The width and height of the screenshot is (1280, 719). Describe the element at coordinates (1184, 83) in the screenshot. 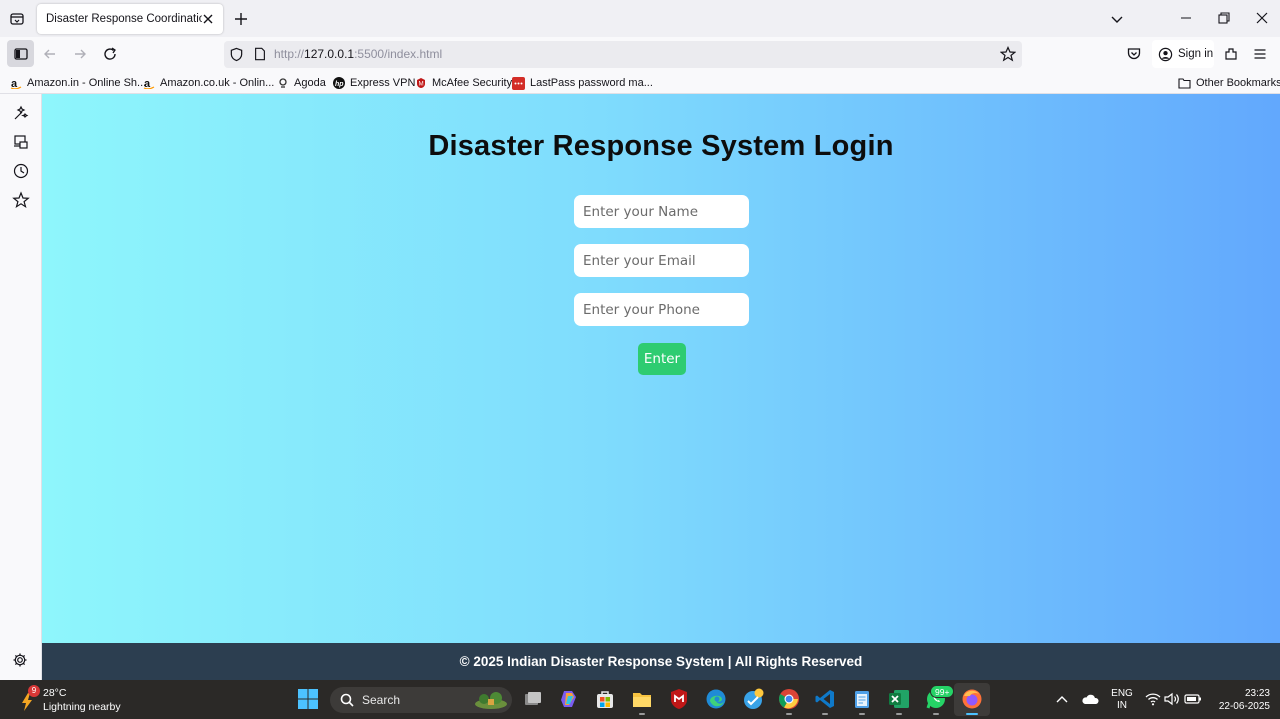

I see `folder-icon` at that location.